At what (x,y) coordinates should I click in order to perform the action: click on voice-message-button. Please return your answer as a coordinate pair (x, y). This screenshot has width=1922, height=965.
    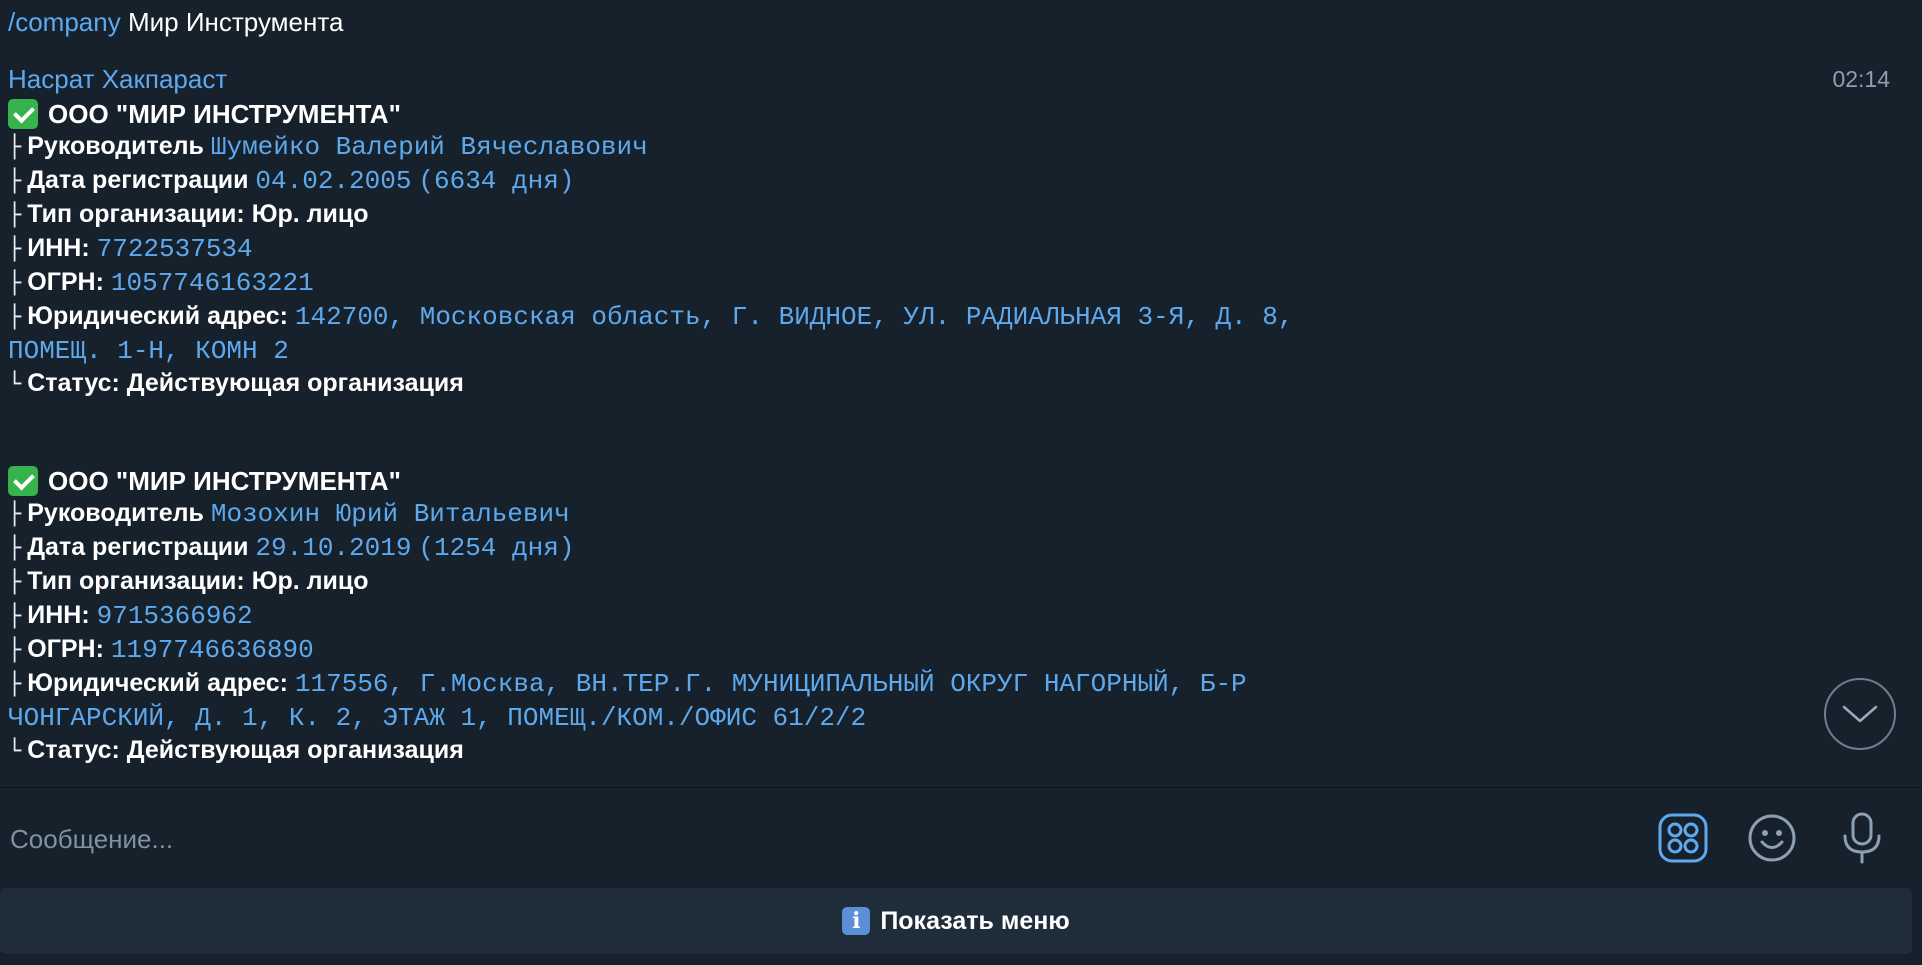
    Looking at the image, I should click on (1862, 838).